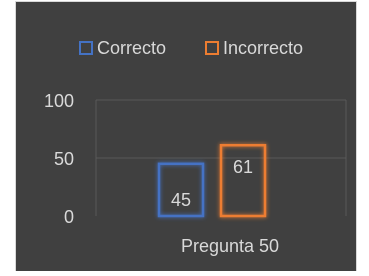 The width and height of the screenshot is (369, 276). Describe the element at coordinates (243, 167) in the screenshot. I see `data-label-incorrecto: 61` at that location.